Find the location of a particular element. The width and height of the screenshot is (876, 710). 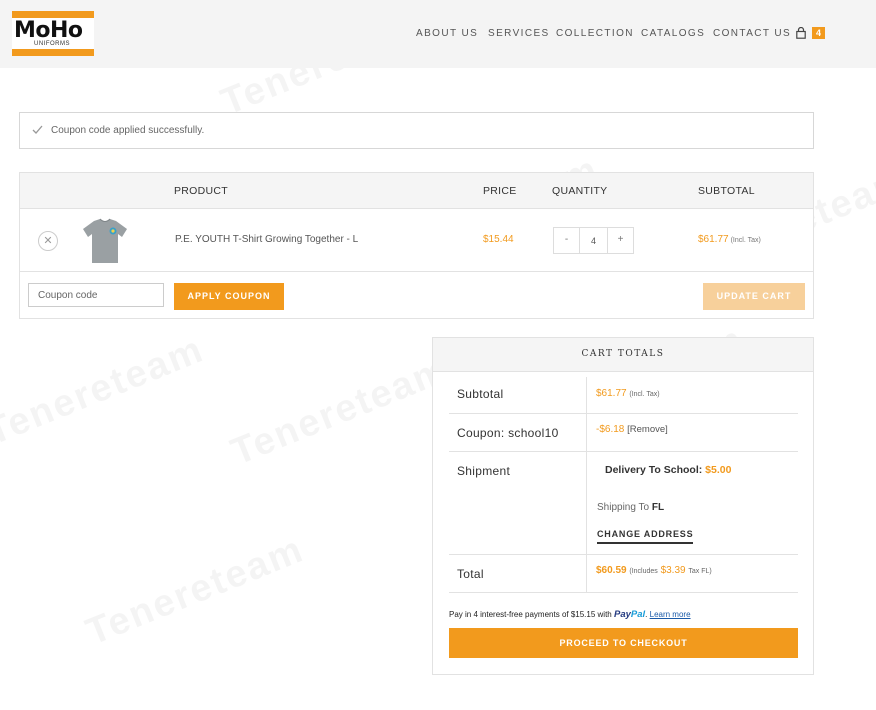

product-thumbnail is located at coordinates (105, 241).